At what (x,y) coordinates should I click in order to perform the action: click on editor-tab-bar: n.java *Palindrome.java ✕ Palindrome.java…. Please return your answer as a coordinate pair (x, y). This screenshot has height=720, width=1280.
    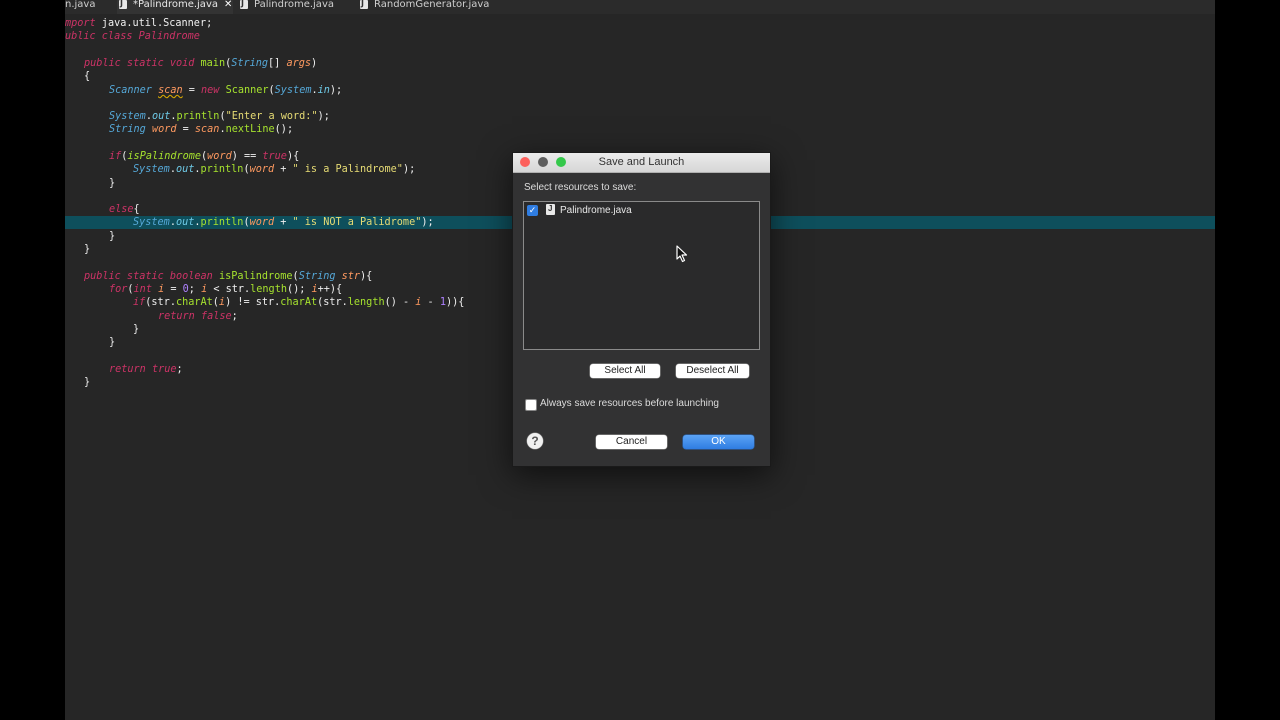
    Looking at the image, I should click on (640, 7).